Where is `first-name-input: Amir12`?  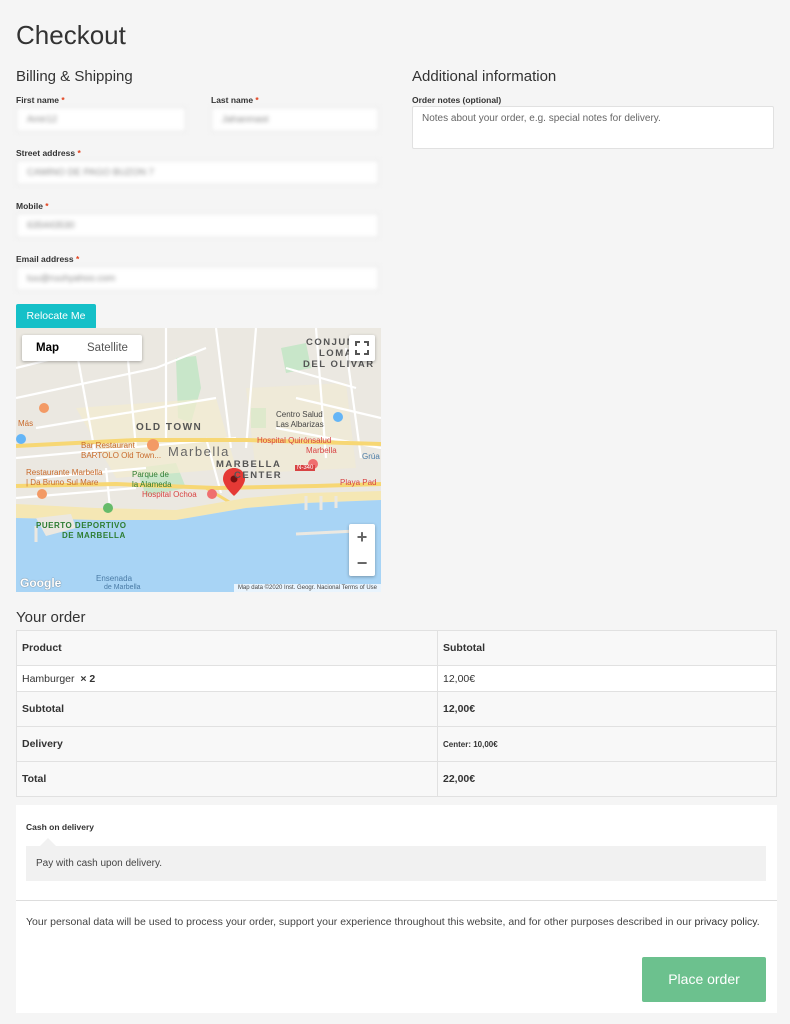
first-name-input: Amir12 is located at coordinates (101, 119).